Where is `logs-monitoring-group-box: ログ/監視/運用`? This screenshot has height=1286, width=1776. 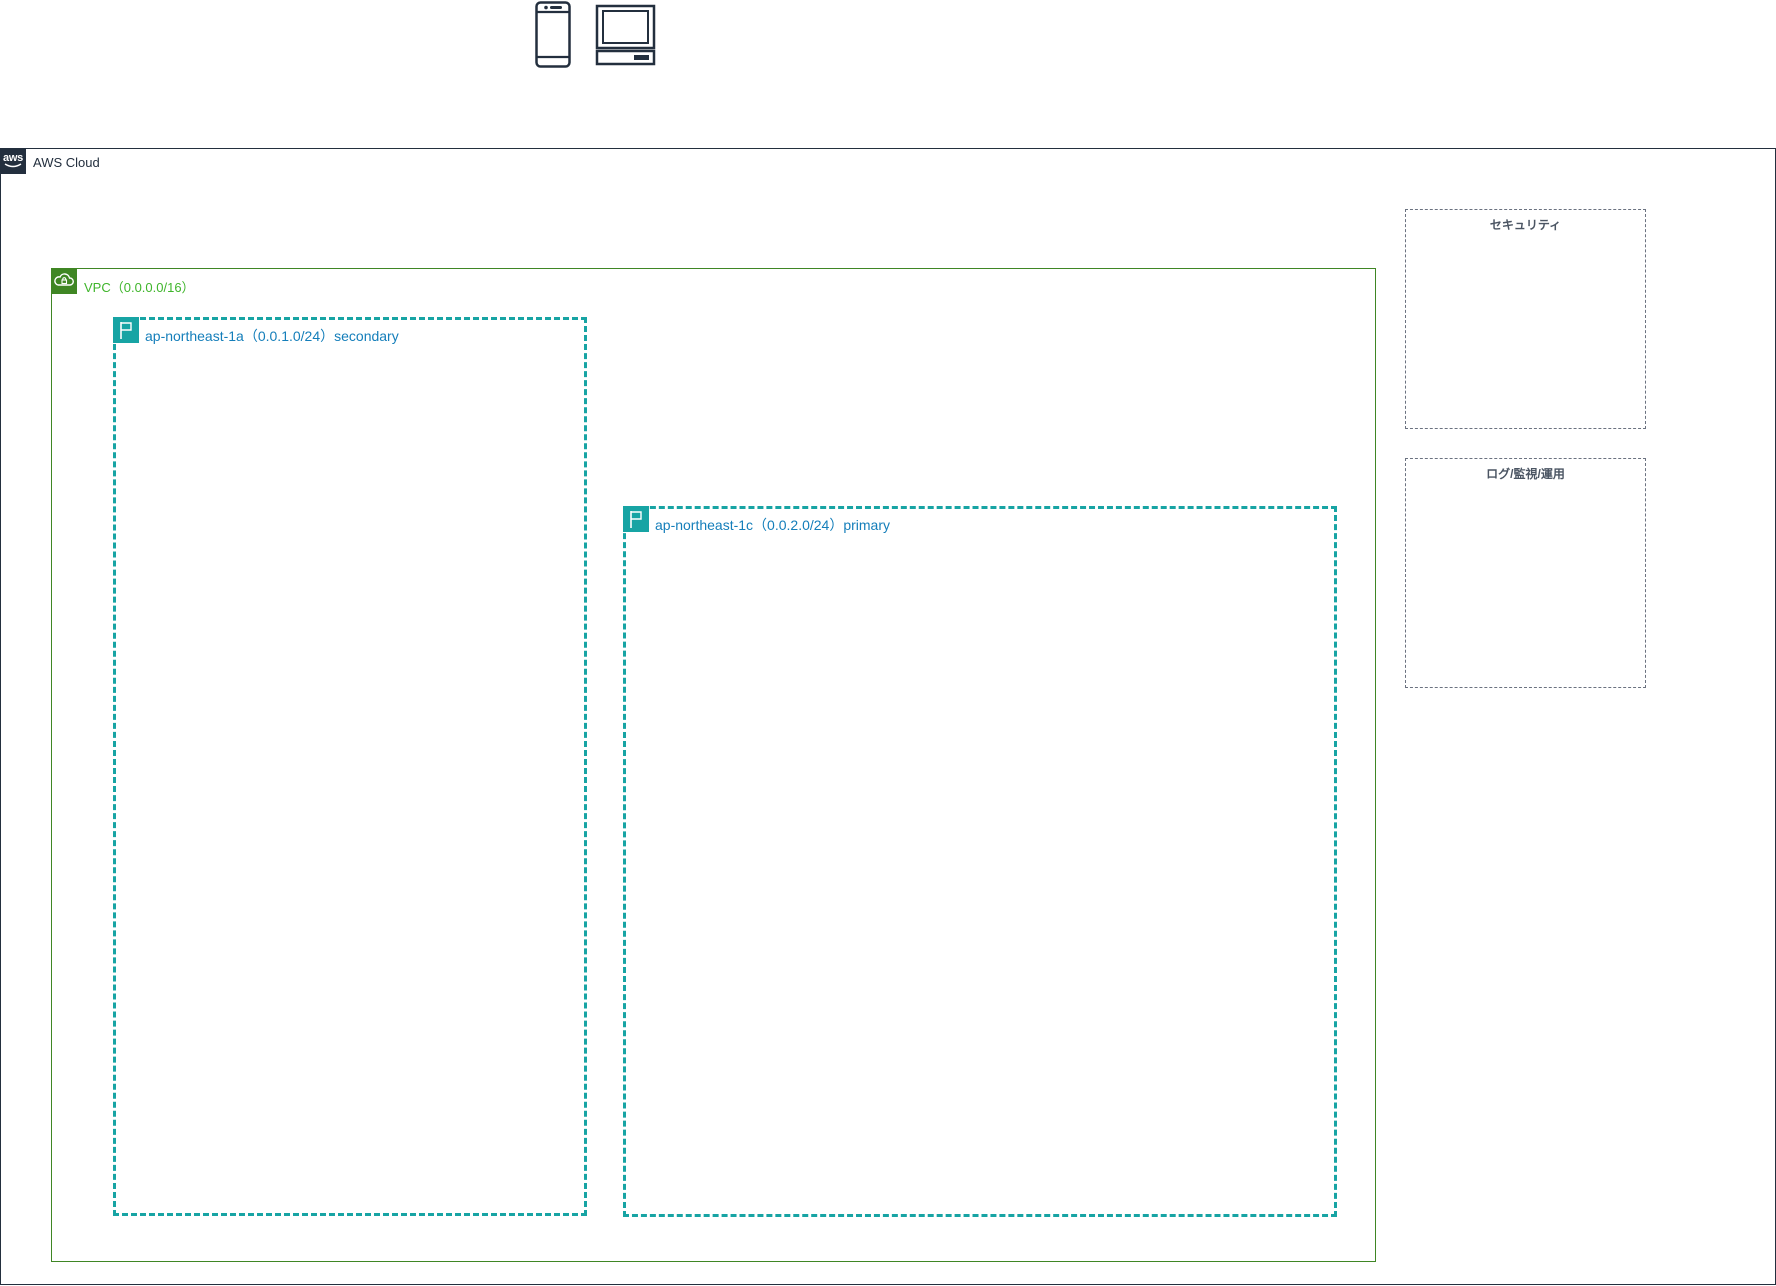
logs-monitoring-group-box: ログ/監視/運用 is located at coordinates (1525, 573).